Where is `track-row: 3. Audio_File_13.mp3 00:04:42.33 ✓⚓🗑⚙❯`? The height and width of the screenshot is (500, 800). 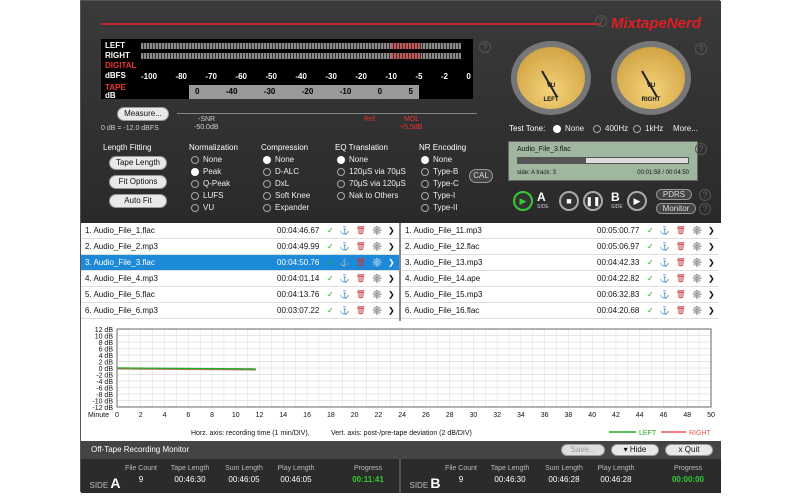 track-row: 3. Audio_File_13.mp3 00:04:42.33 ✓⚓🗑⚙❯ is located at coordinates (560, 263).